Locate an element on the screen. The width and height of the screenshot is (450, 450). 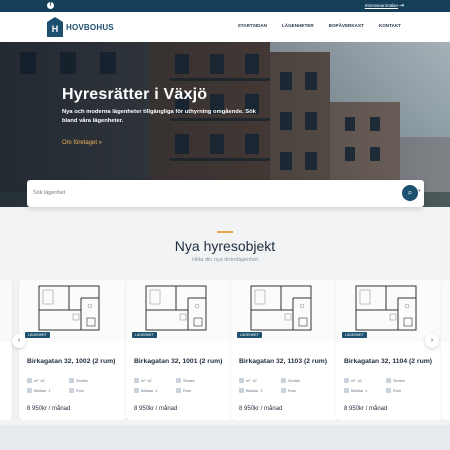
section-accent-line is located at coordinates (225, 232).